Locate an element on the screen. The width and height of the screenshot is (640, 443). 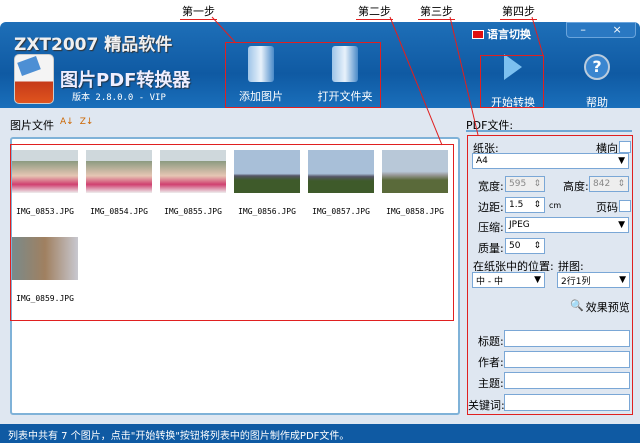
image-item: IMG_0857.JPG is located at coordinates (341, 183).